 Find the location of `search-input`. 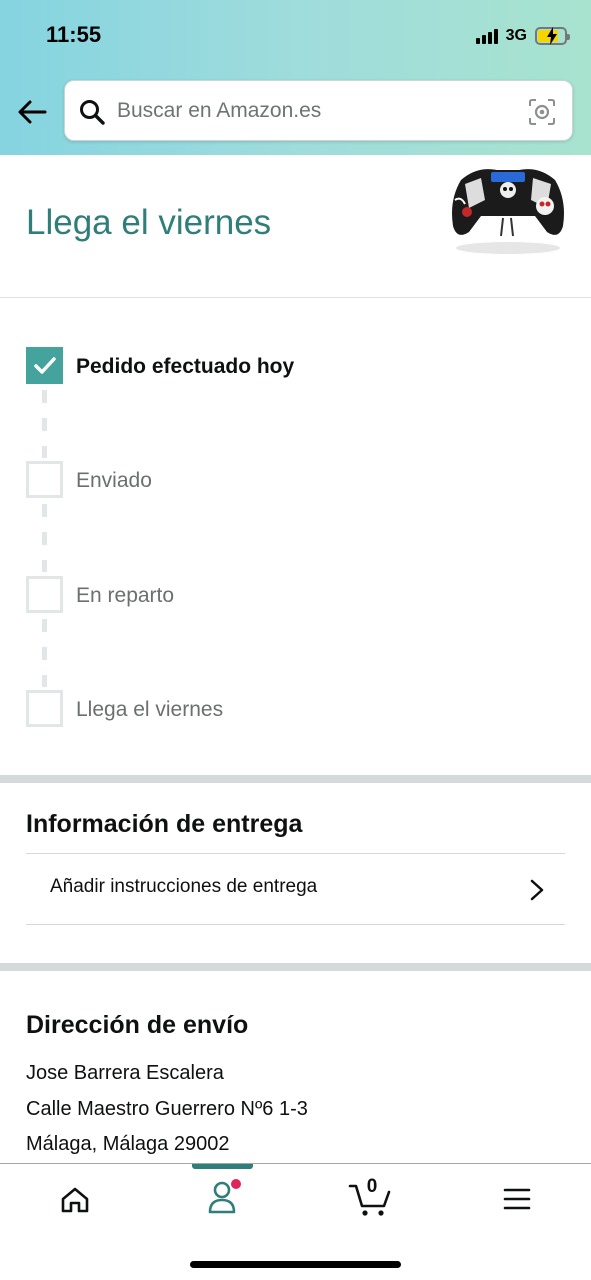

search-input is located at coordinates (317, 111).